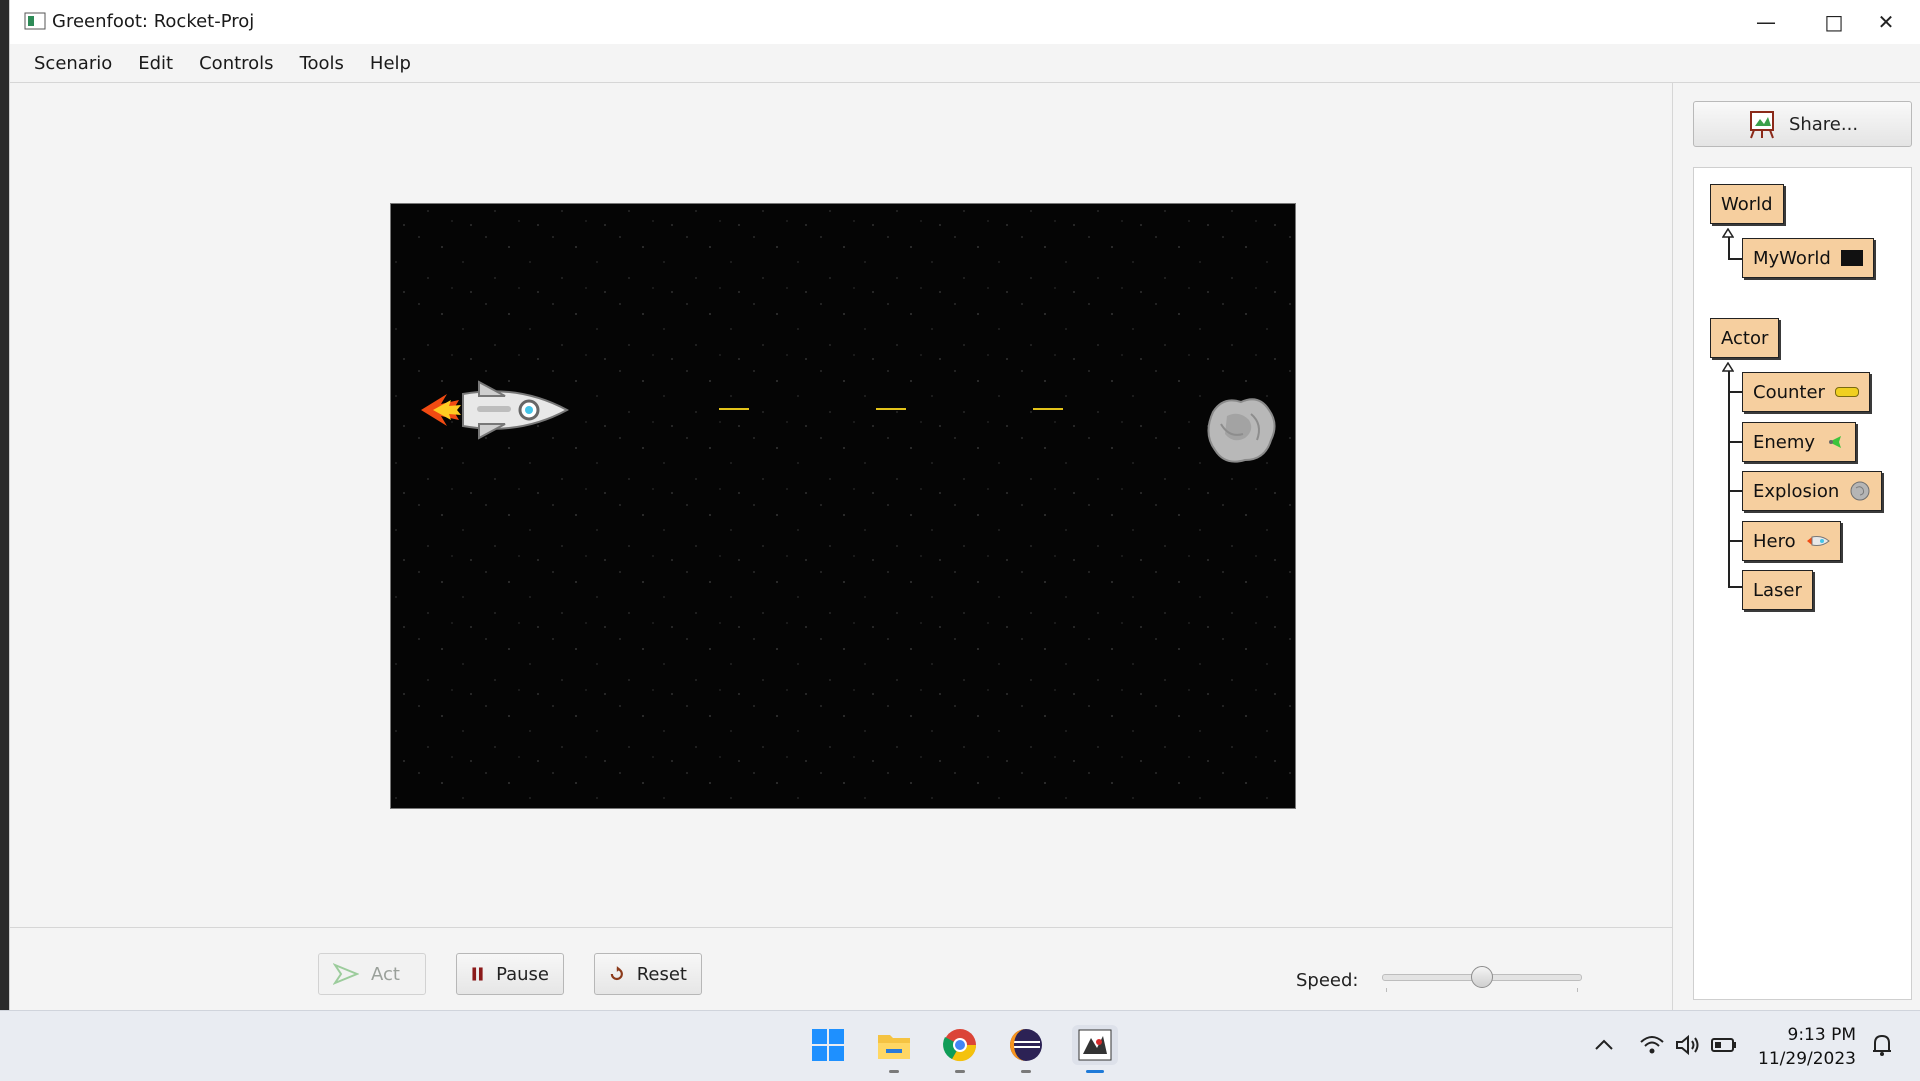 This screenshot has height=1081, width=1920. I want to click on windows-start-icon, so click(828, 1045).